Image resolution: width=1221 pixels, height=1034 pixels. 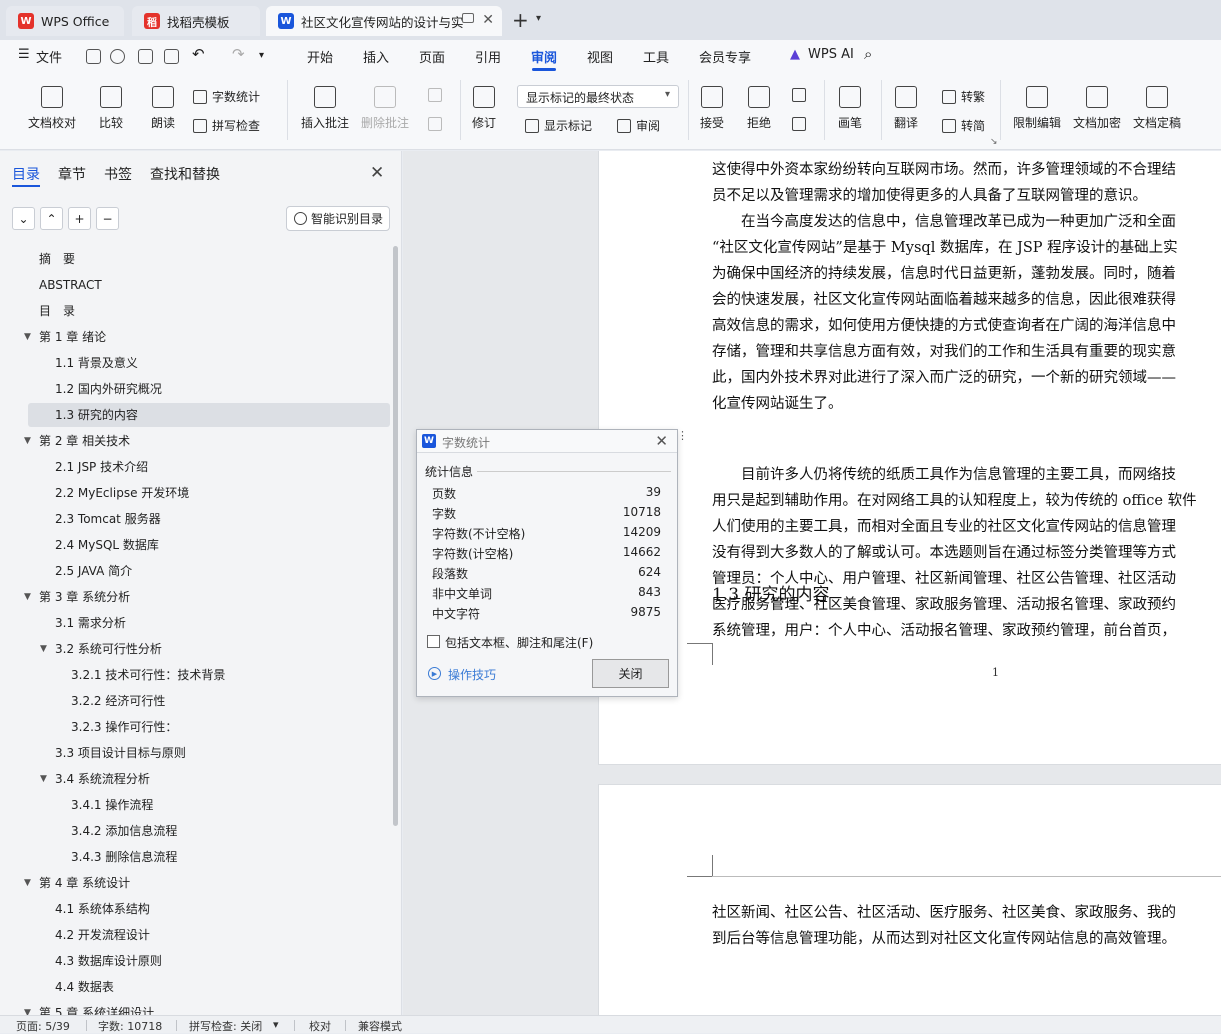 What do you see at coordinates (124, 727) in the screenshot?
I see `toc-item: 3.2.3 操作可行性：` at bounding box center [124, 727].